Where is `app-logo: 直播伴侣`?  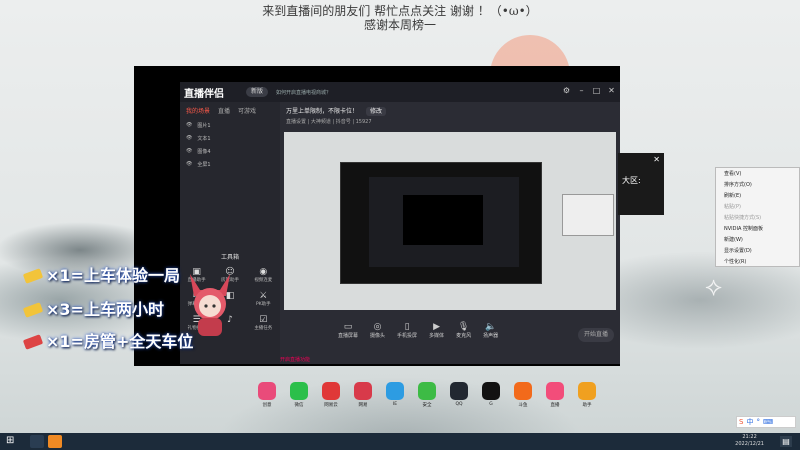 app-logo: 直播伴侣 is located at coordinates (204, 94).